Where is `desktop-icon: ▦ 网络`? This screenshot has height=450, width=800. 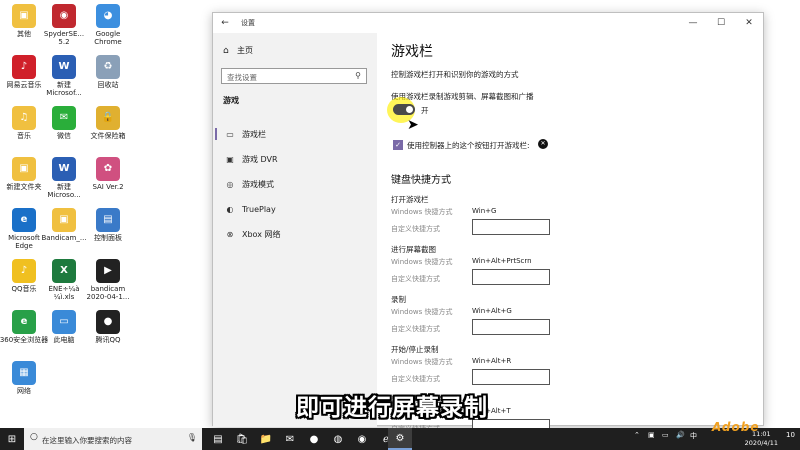 desktop-icon: ▦ 网络 is located at coordinates (25, 378).